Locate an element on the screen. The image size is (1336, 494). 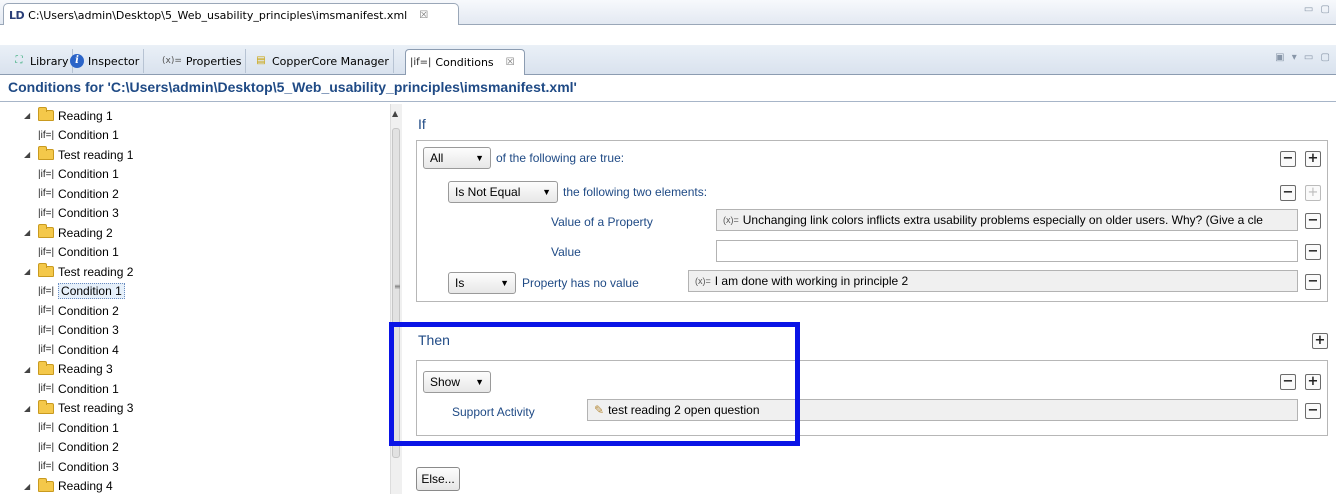
properties-icon: (x)= is located at coordinates (172, 61).